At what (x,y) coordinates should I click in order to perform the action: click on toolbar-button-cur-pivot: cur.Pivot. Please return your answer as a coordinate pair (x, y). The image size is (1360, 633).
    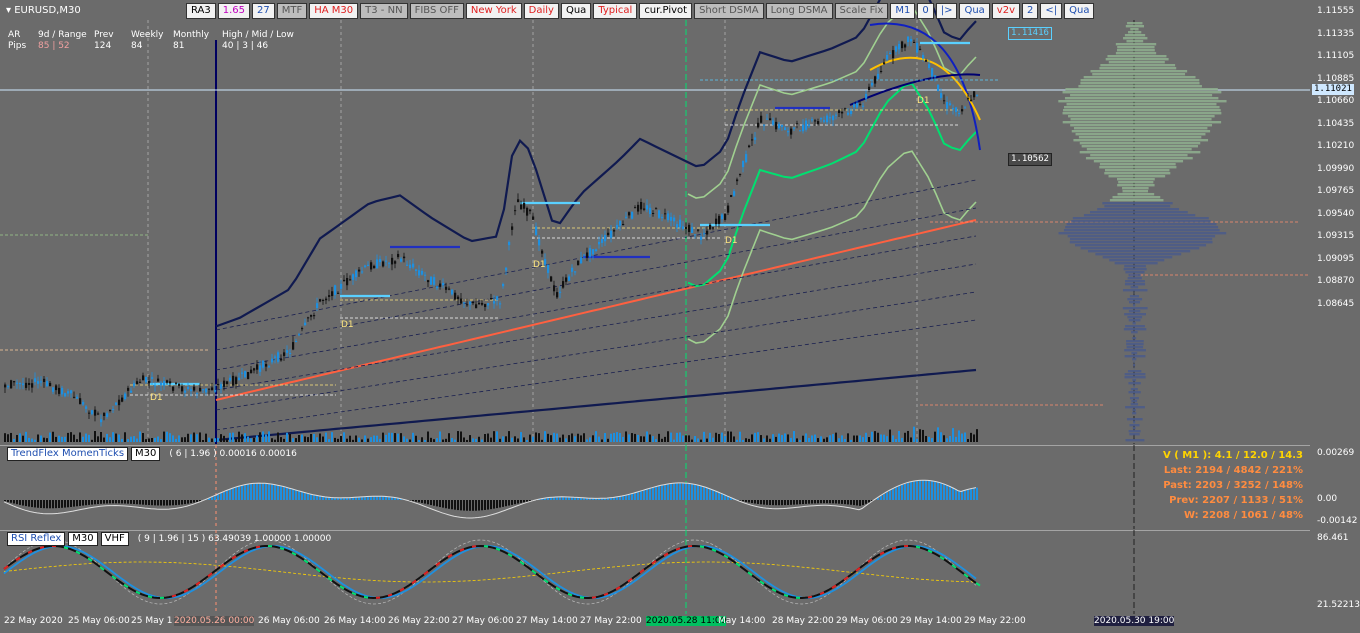
    Looking at the image, I should click on (666, 11).